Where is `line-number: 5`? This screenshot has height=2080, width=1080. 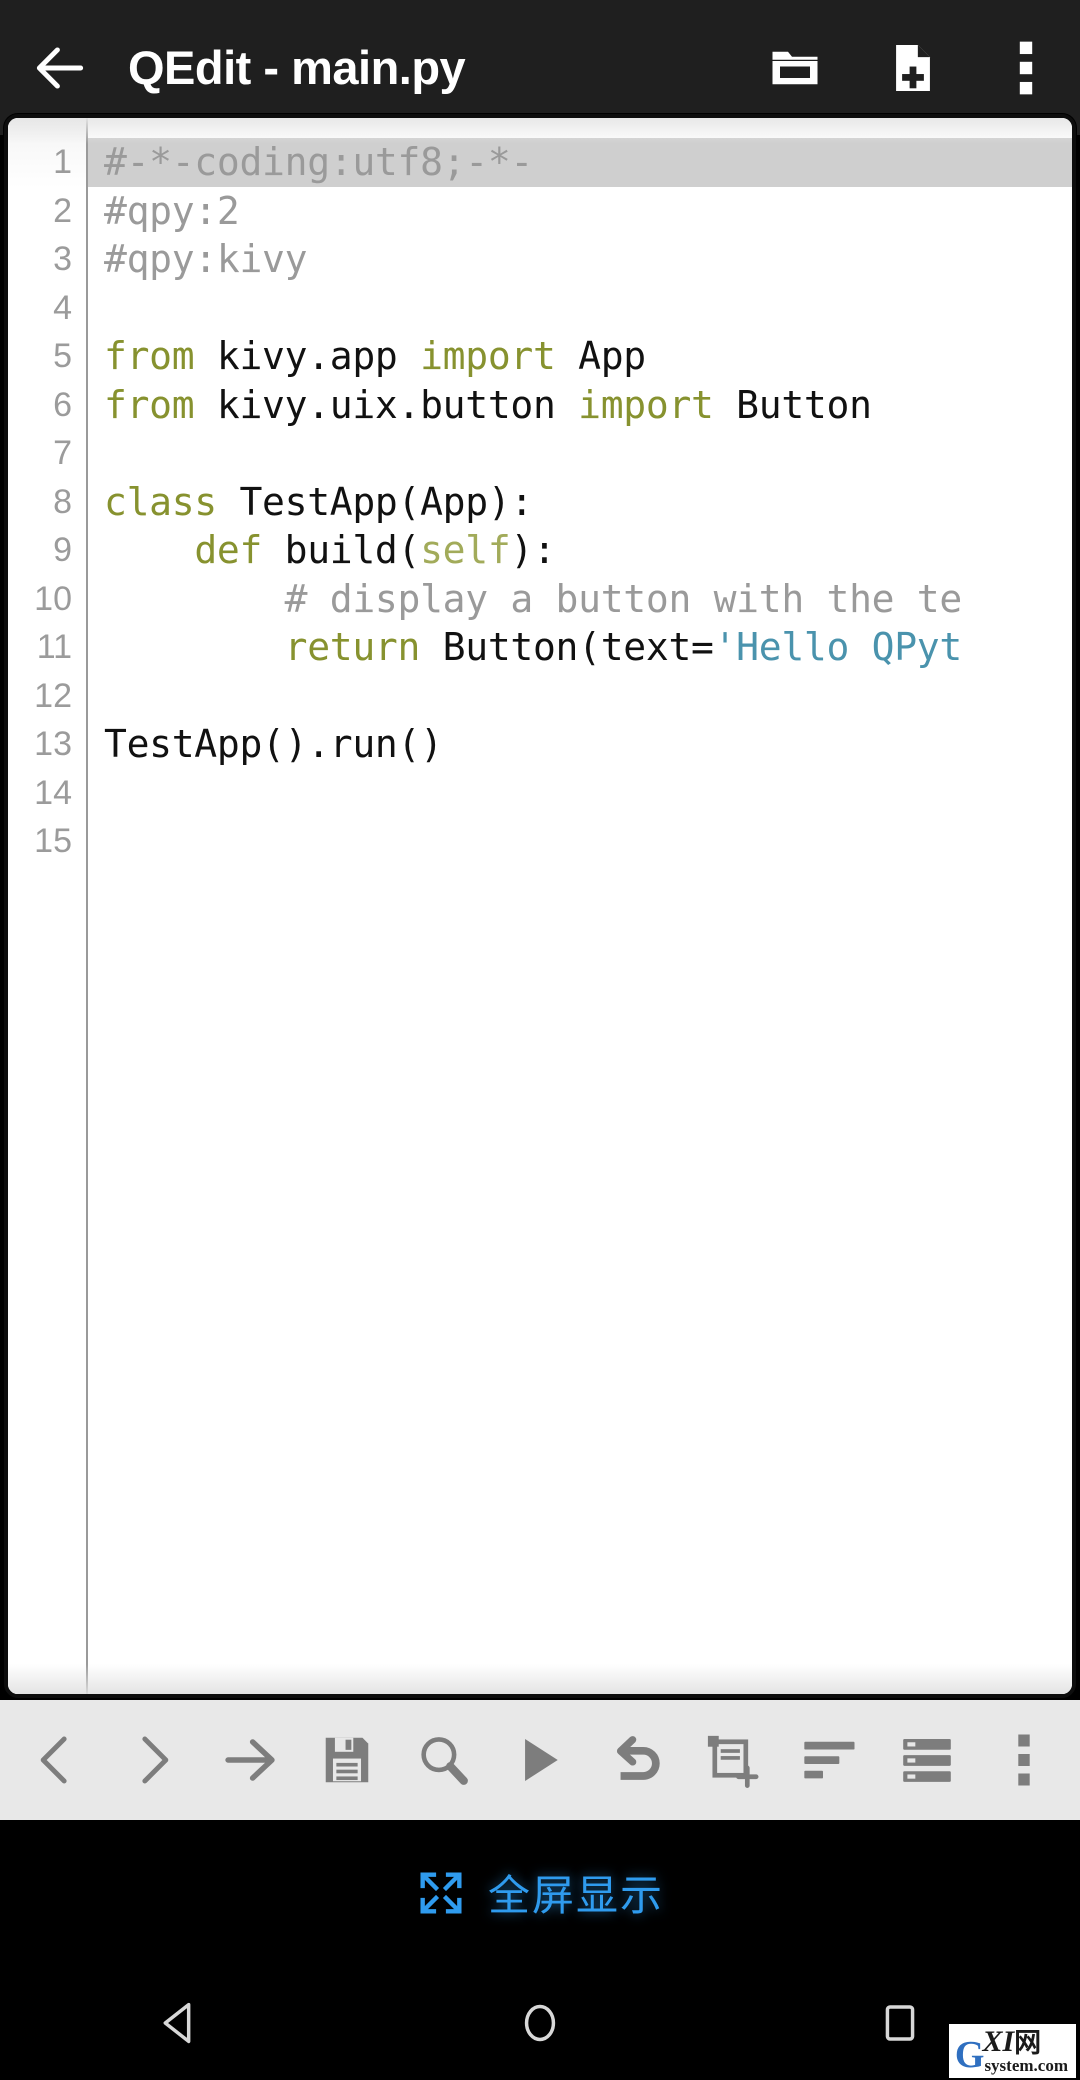 line-number: 5 is located at coordinates (62, 356).